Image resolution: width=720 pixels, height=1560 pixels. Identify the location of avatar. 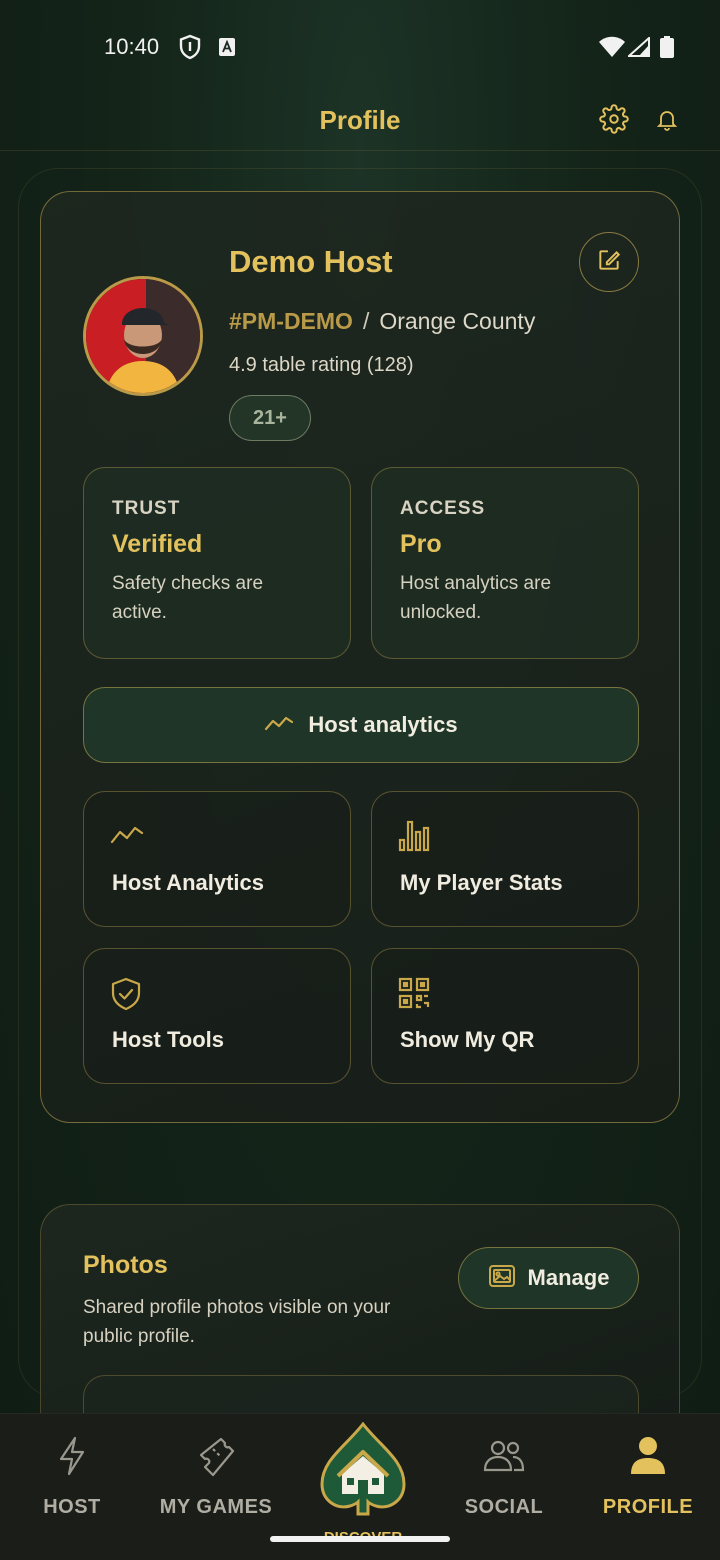
(143, 336).